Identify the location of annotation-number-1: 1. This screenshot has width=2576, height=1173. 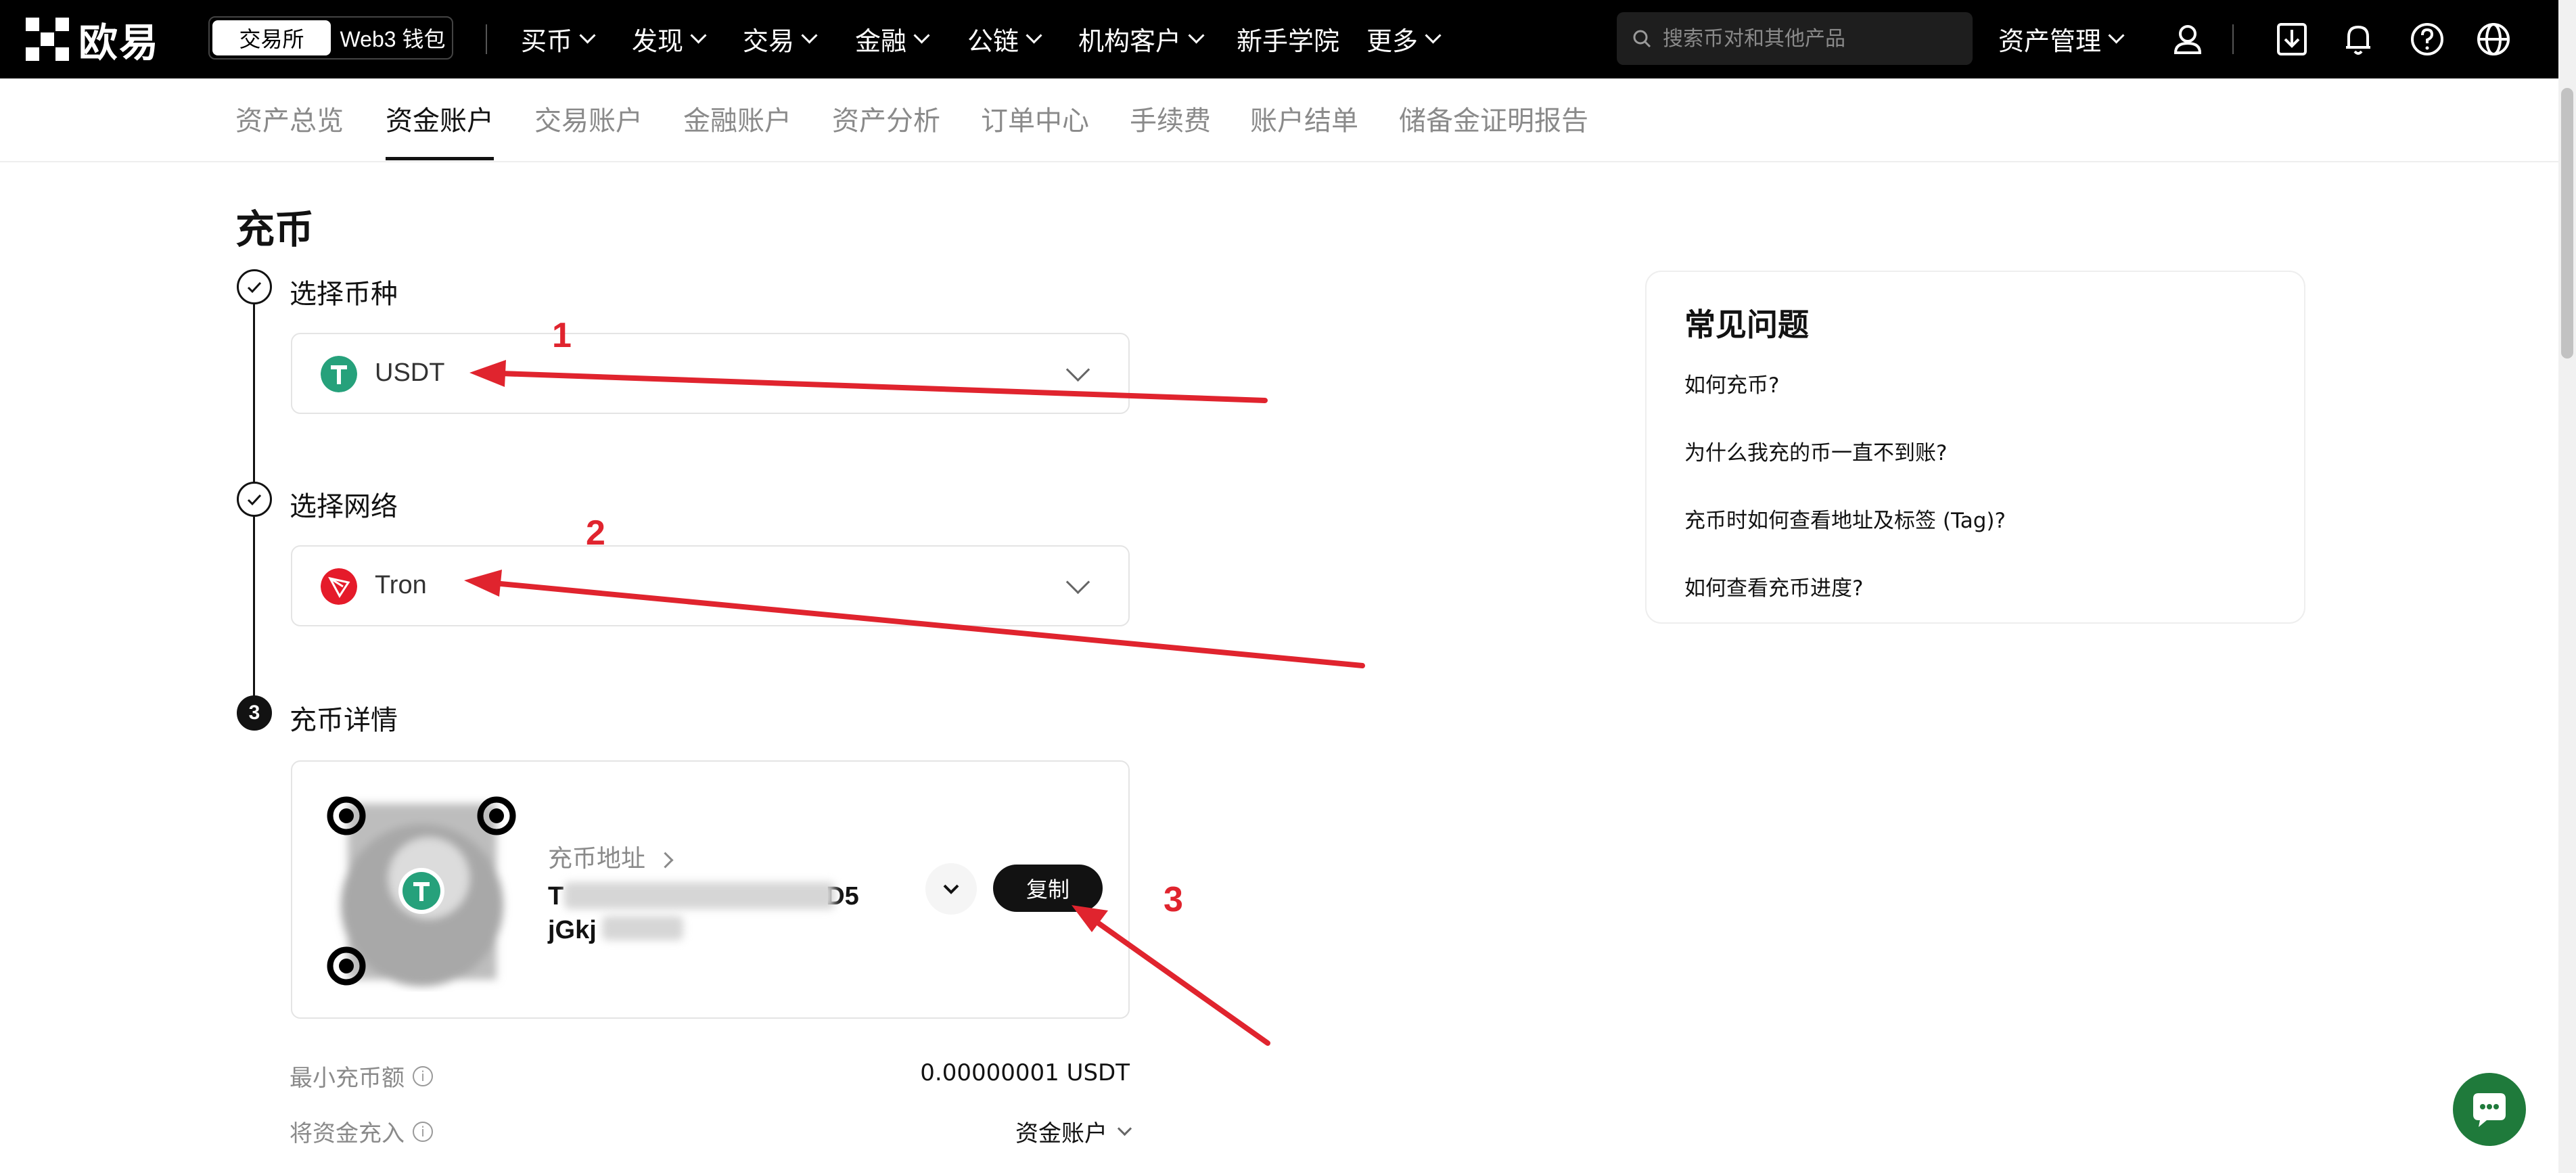
(562, 335).